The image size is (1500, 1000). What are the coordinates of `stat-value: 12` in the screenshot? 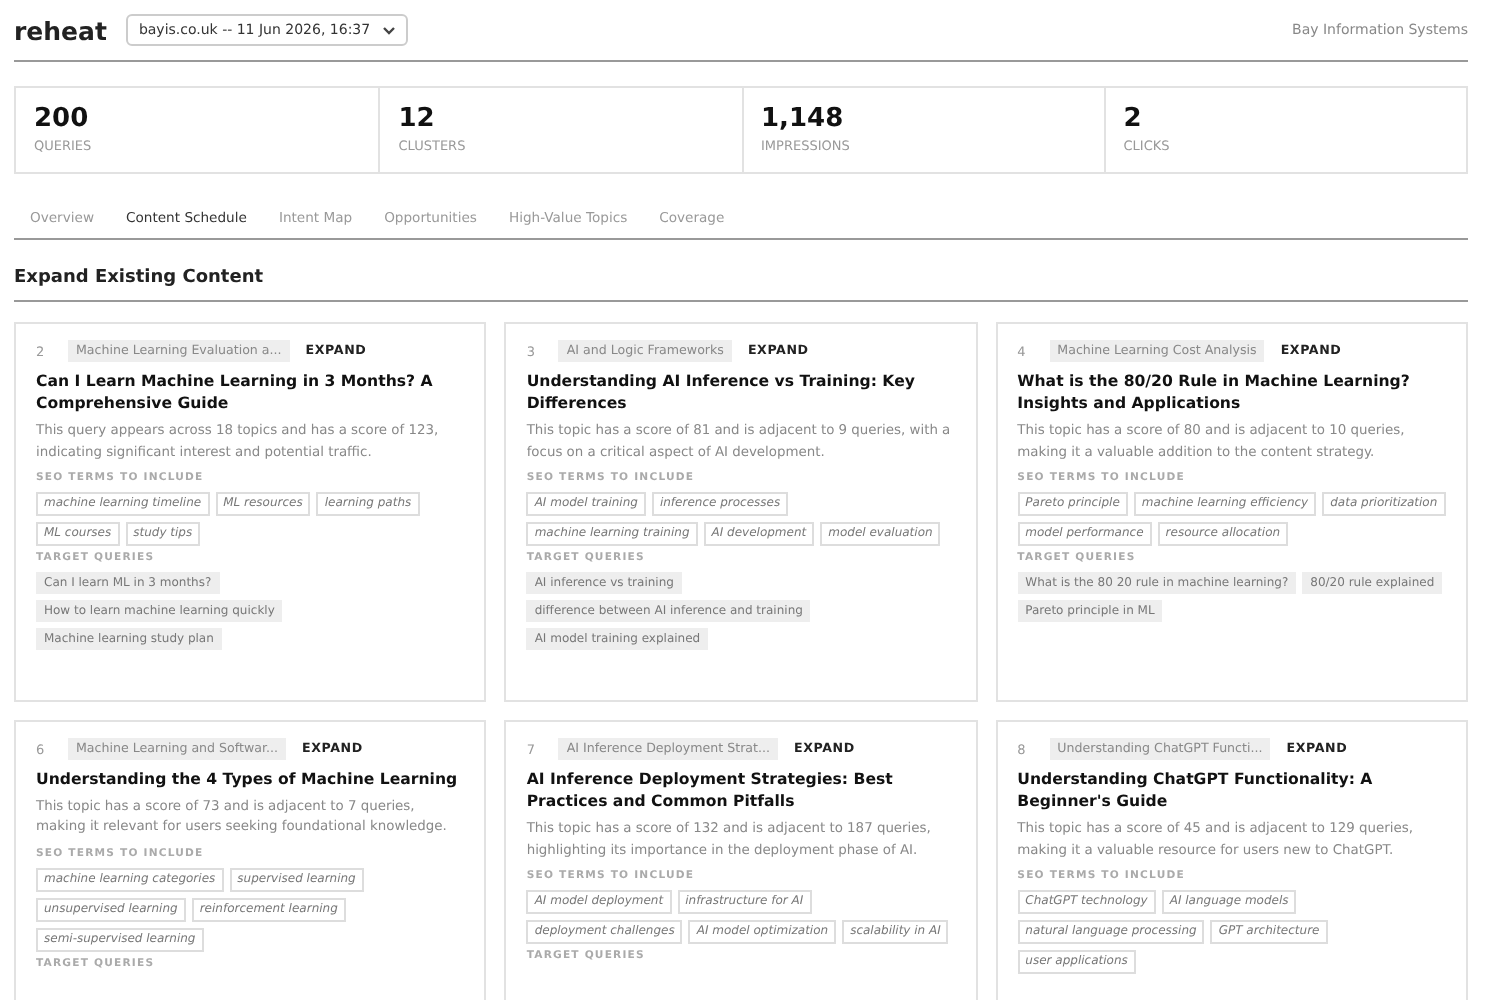 It's located at (417, 119).